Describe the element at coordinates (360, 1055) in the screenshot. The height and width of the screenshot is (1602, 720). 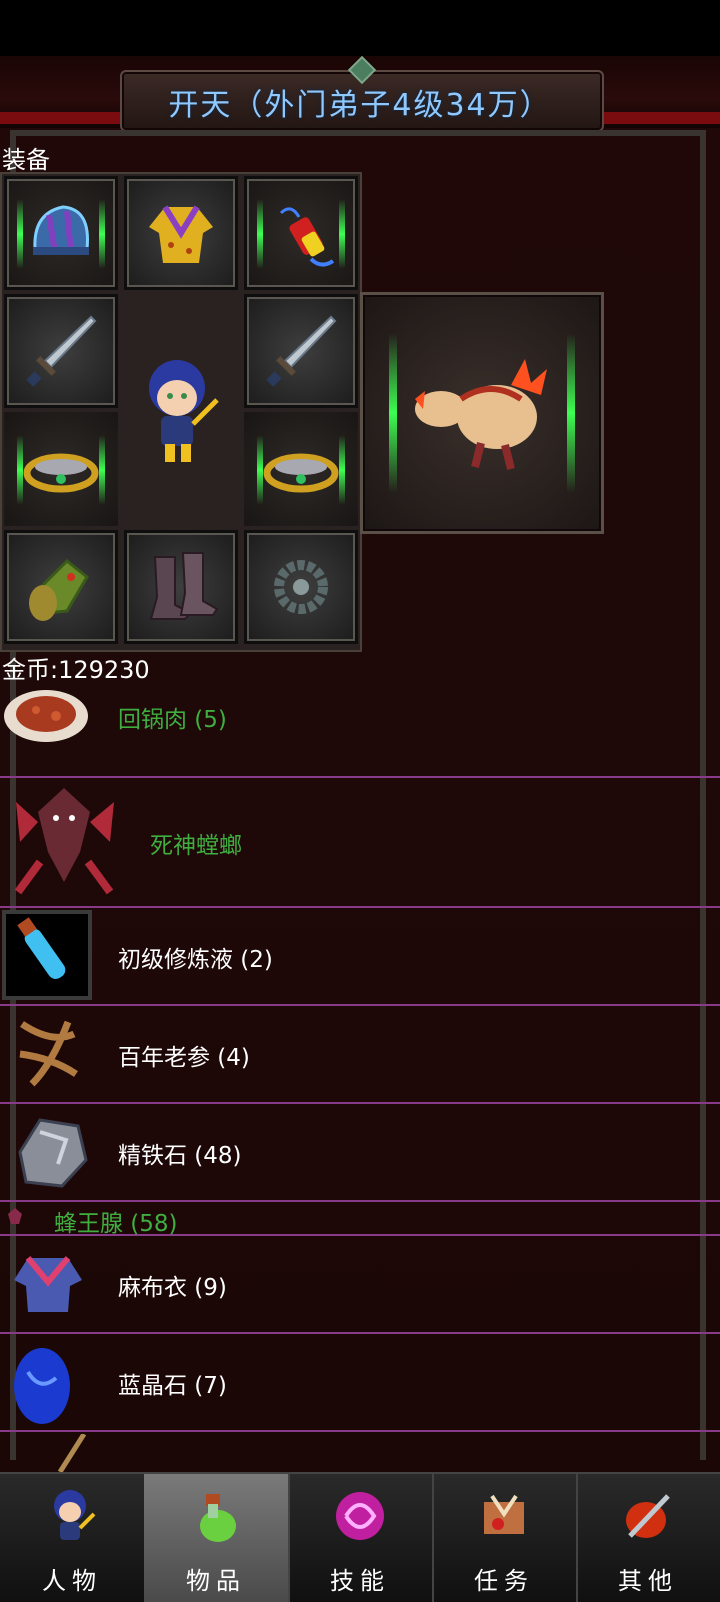
I see `list-item: 百年老参 (4)` at that location.